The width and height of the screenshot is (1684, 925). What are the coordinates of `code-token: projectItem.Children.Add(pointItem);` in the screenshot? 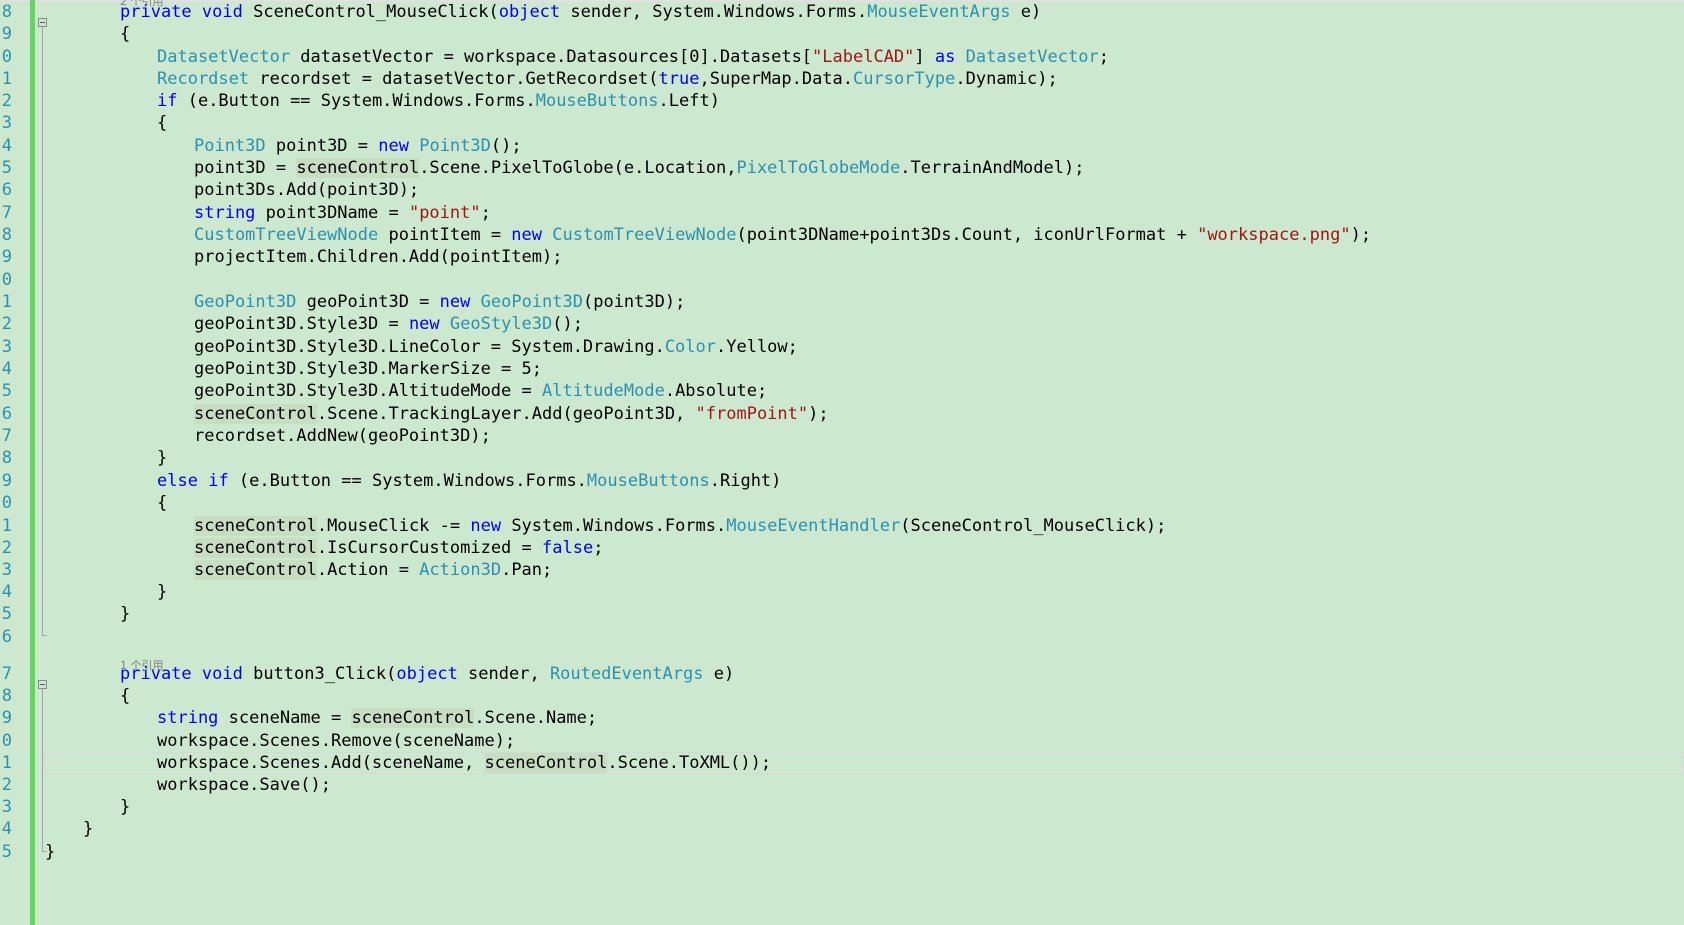 It's located at (378, 257).